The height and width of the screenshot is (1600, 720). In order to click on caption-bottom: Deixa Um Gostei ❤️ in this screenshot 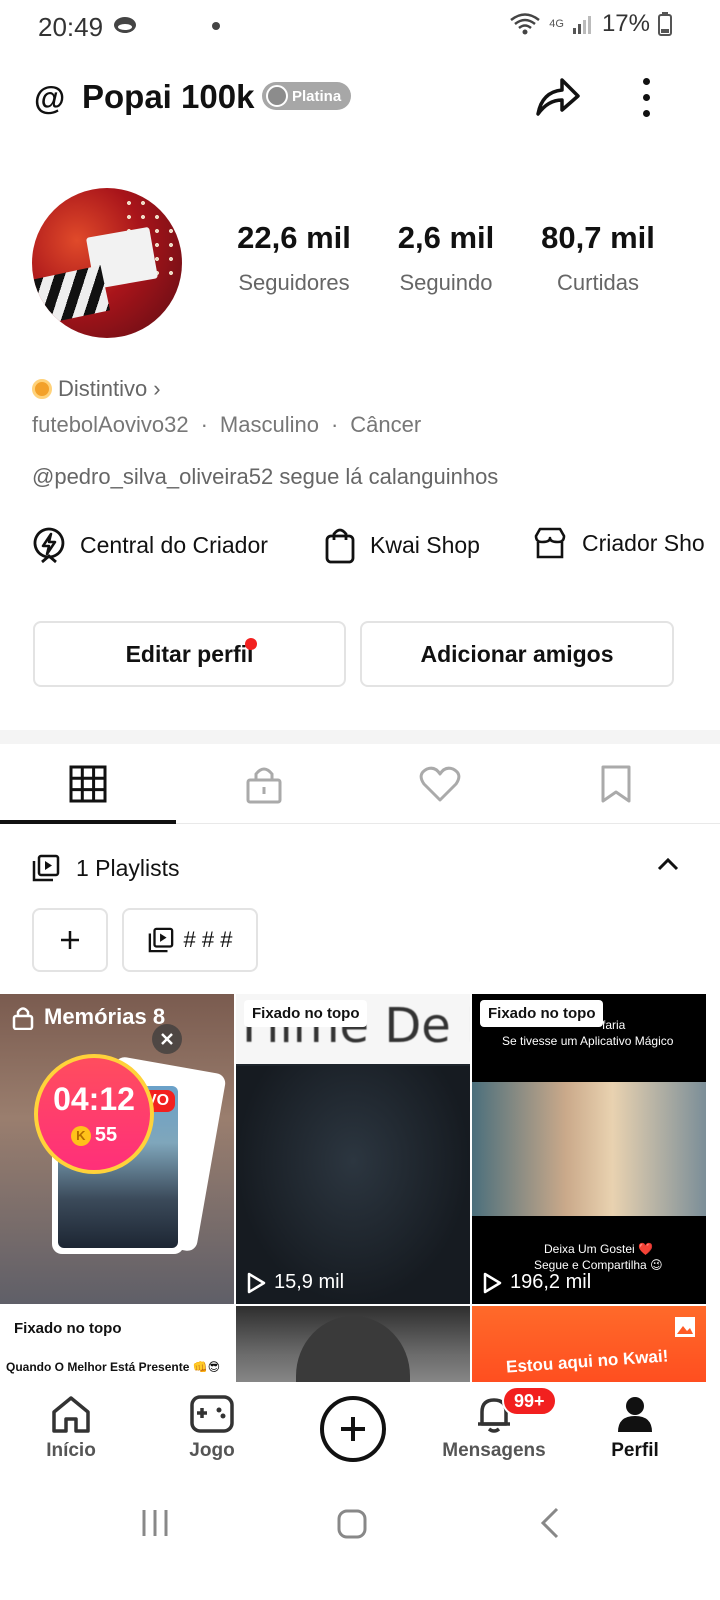, I will do `click(598, 1249)`.